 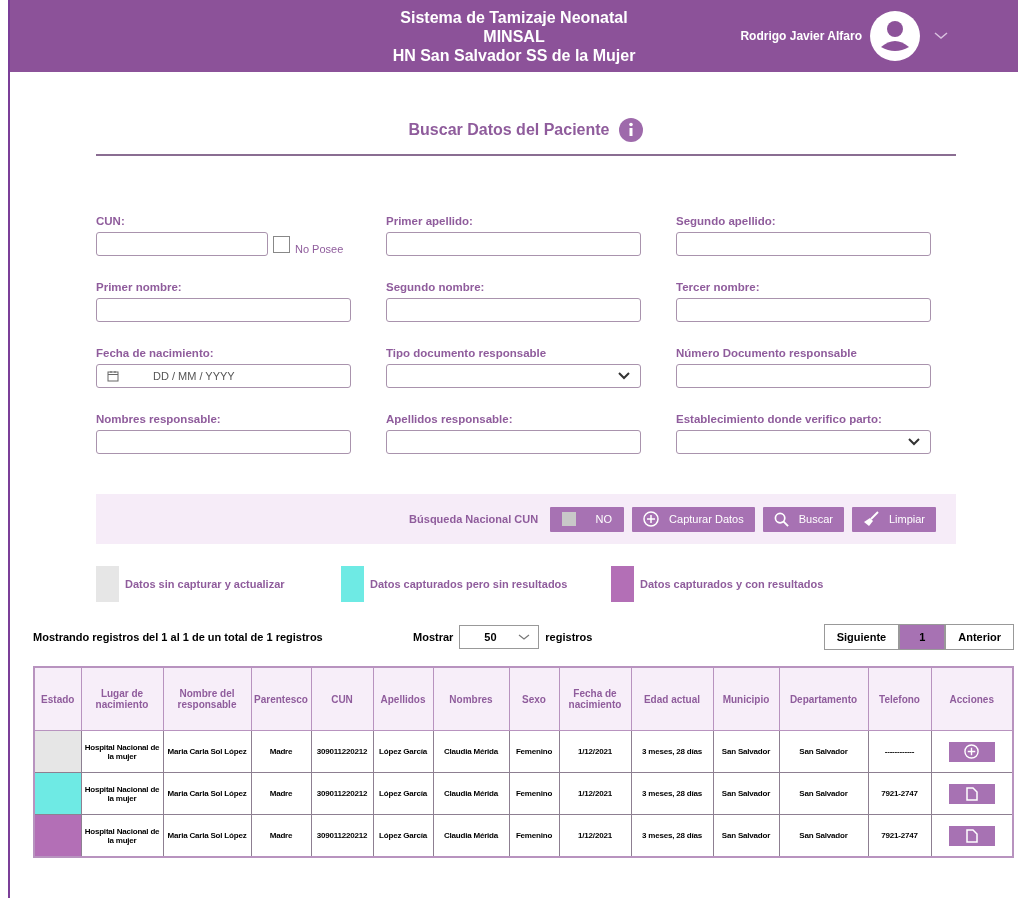 I want to click on page-size-dropdown: 50, so click(x=499, y=637).